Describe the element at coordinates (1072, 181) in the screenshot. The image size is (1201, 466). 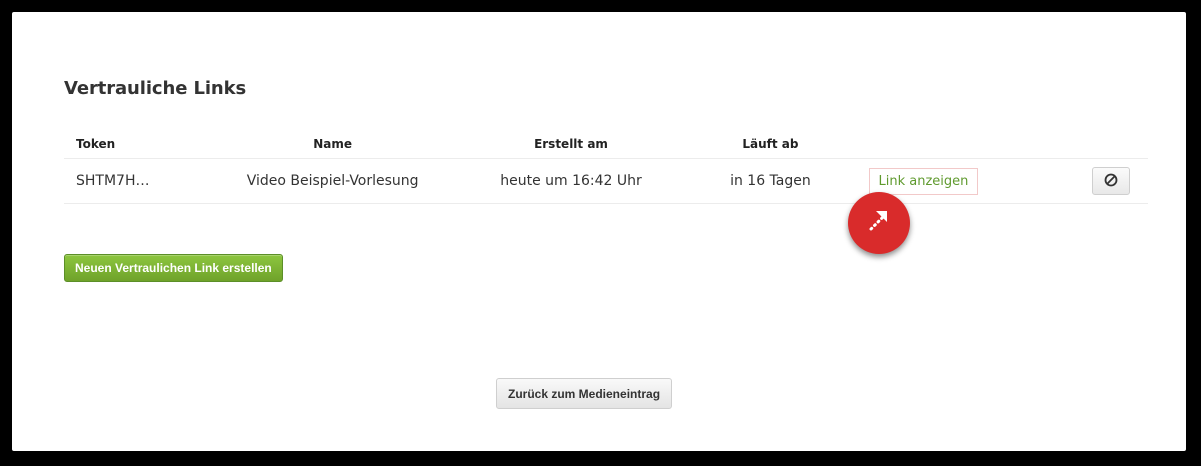
I see `action-cell` at that location.